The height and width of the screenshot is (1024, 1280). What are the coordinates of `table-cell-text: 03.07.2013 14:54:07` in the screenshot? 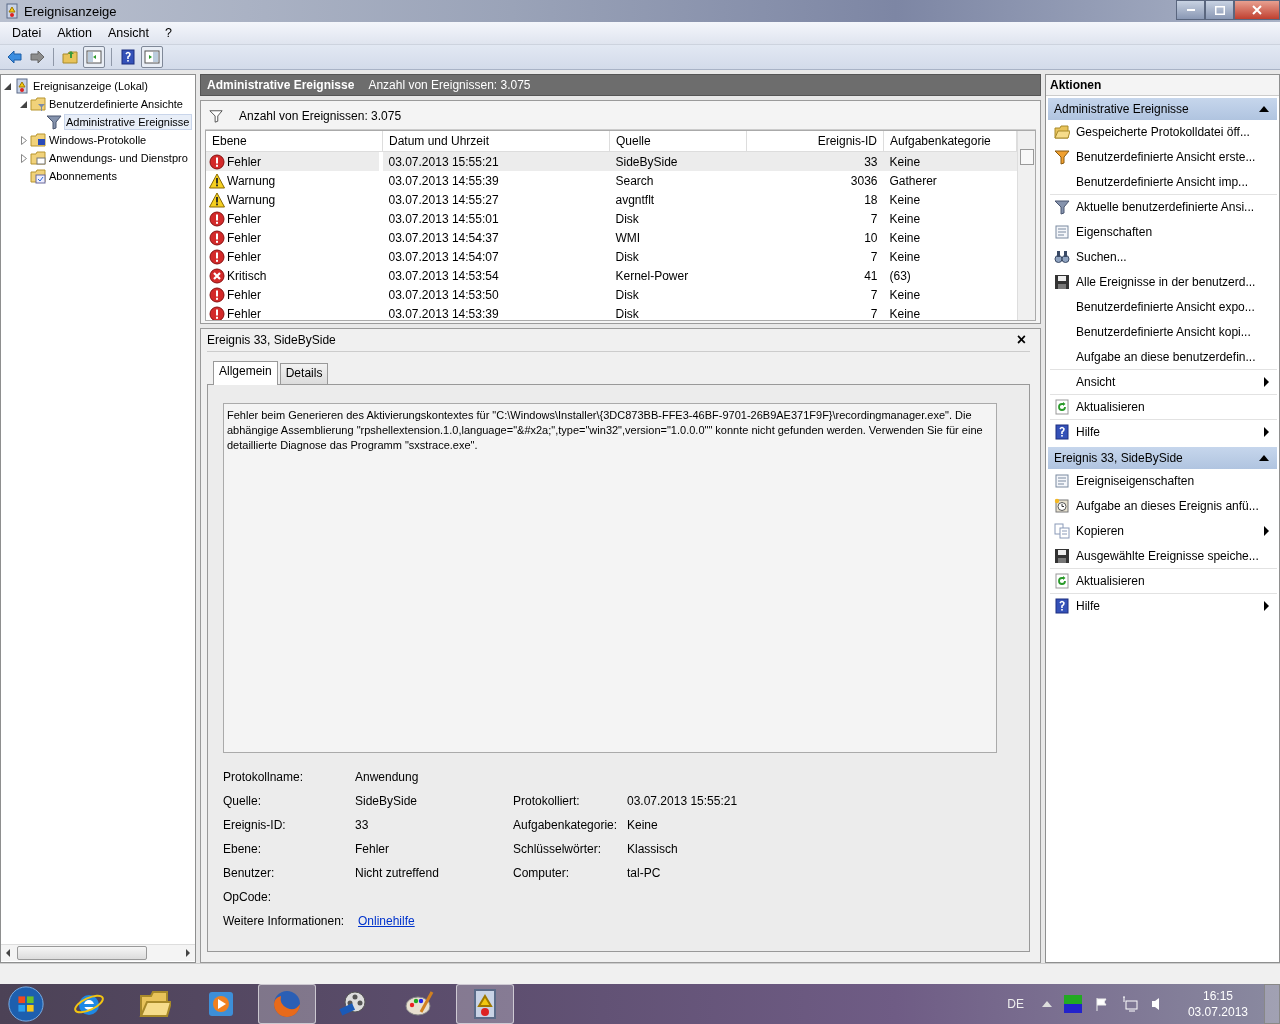 It's located at (443, 257).